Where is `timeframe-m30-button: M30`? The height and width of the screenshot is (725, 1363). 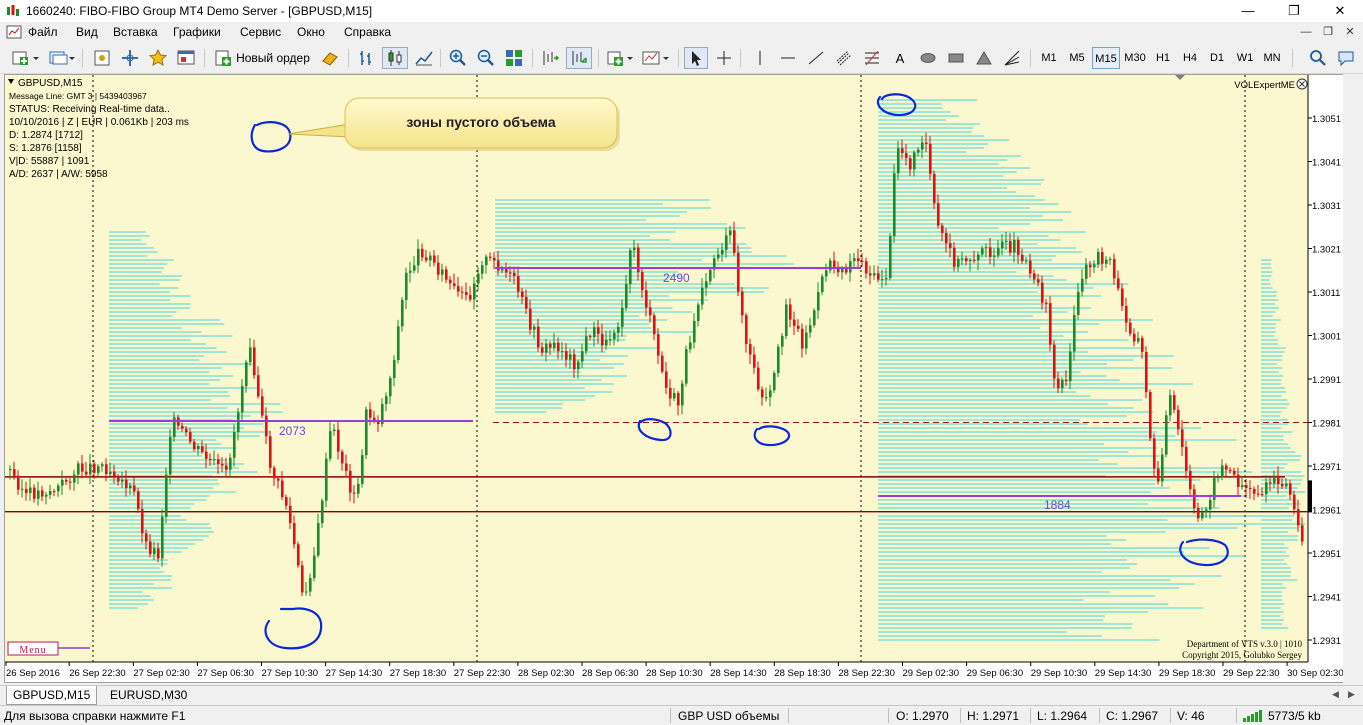
timeframe-m30-button: M30 is located at coordinates (1135, 58).